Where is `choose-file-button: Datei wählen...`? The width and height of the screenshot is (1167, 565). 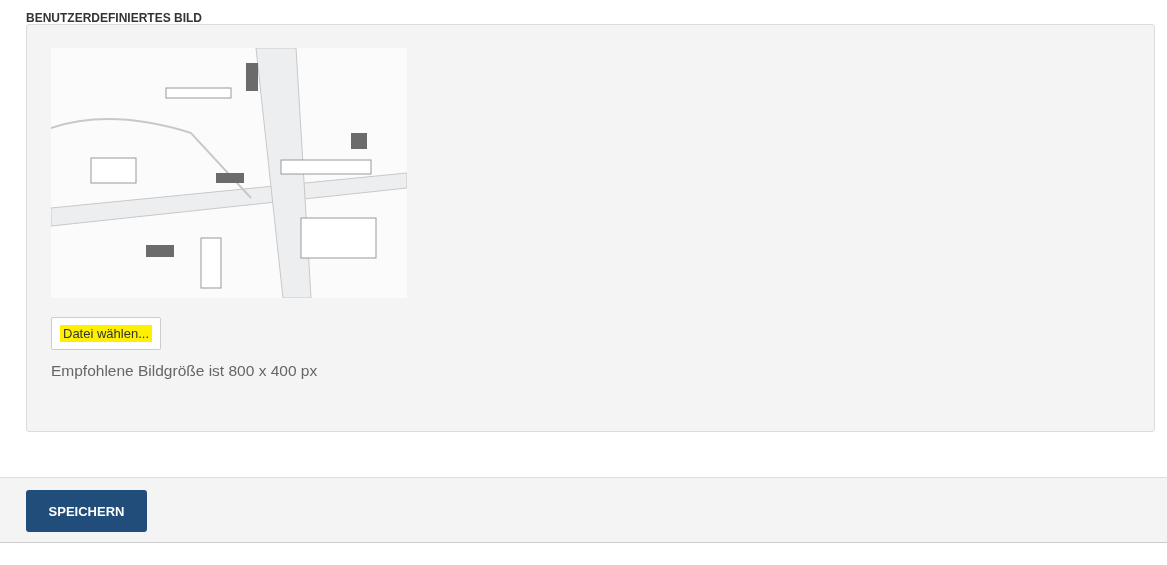 choose-file-button: Datei wählen... is located at coordinates (106, 333).